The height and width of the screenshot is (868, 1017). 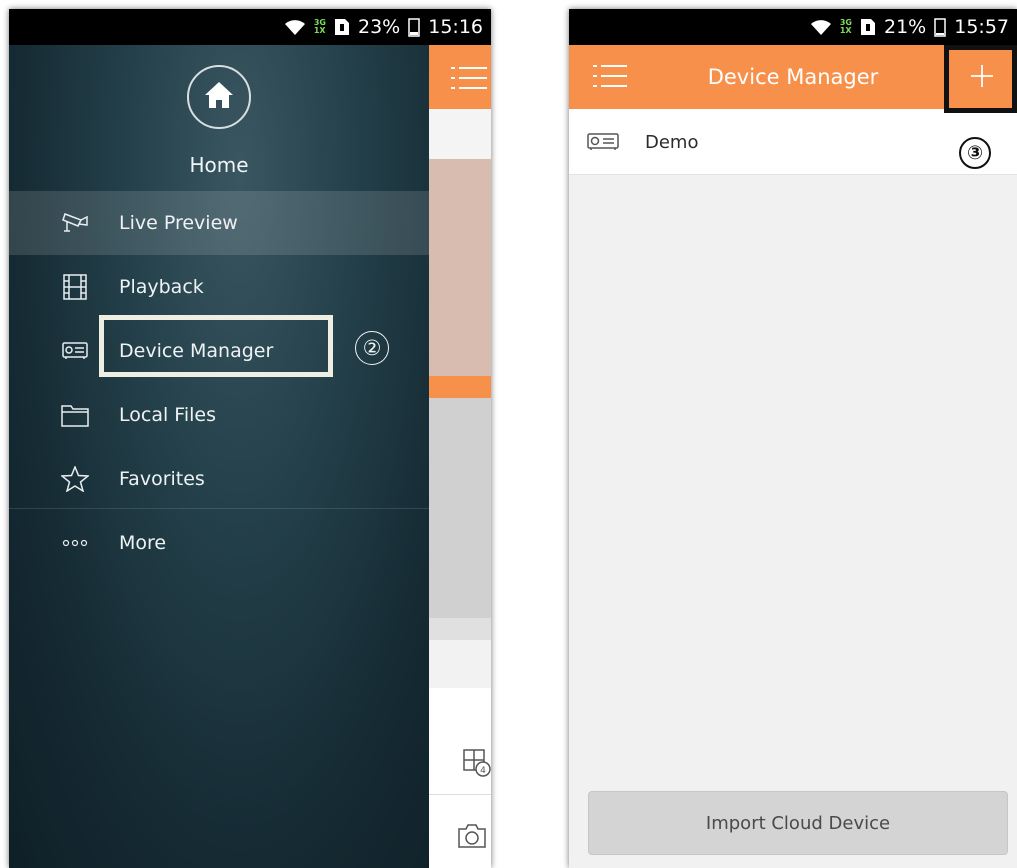 I want to click on more-dots-icon, so click(x=75, y=543).